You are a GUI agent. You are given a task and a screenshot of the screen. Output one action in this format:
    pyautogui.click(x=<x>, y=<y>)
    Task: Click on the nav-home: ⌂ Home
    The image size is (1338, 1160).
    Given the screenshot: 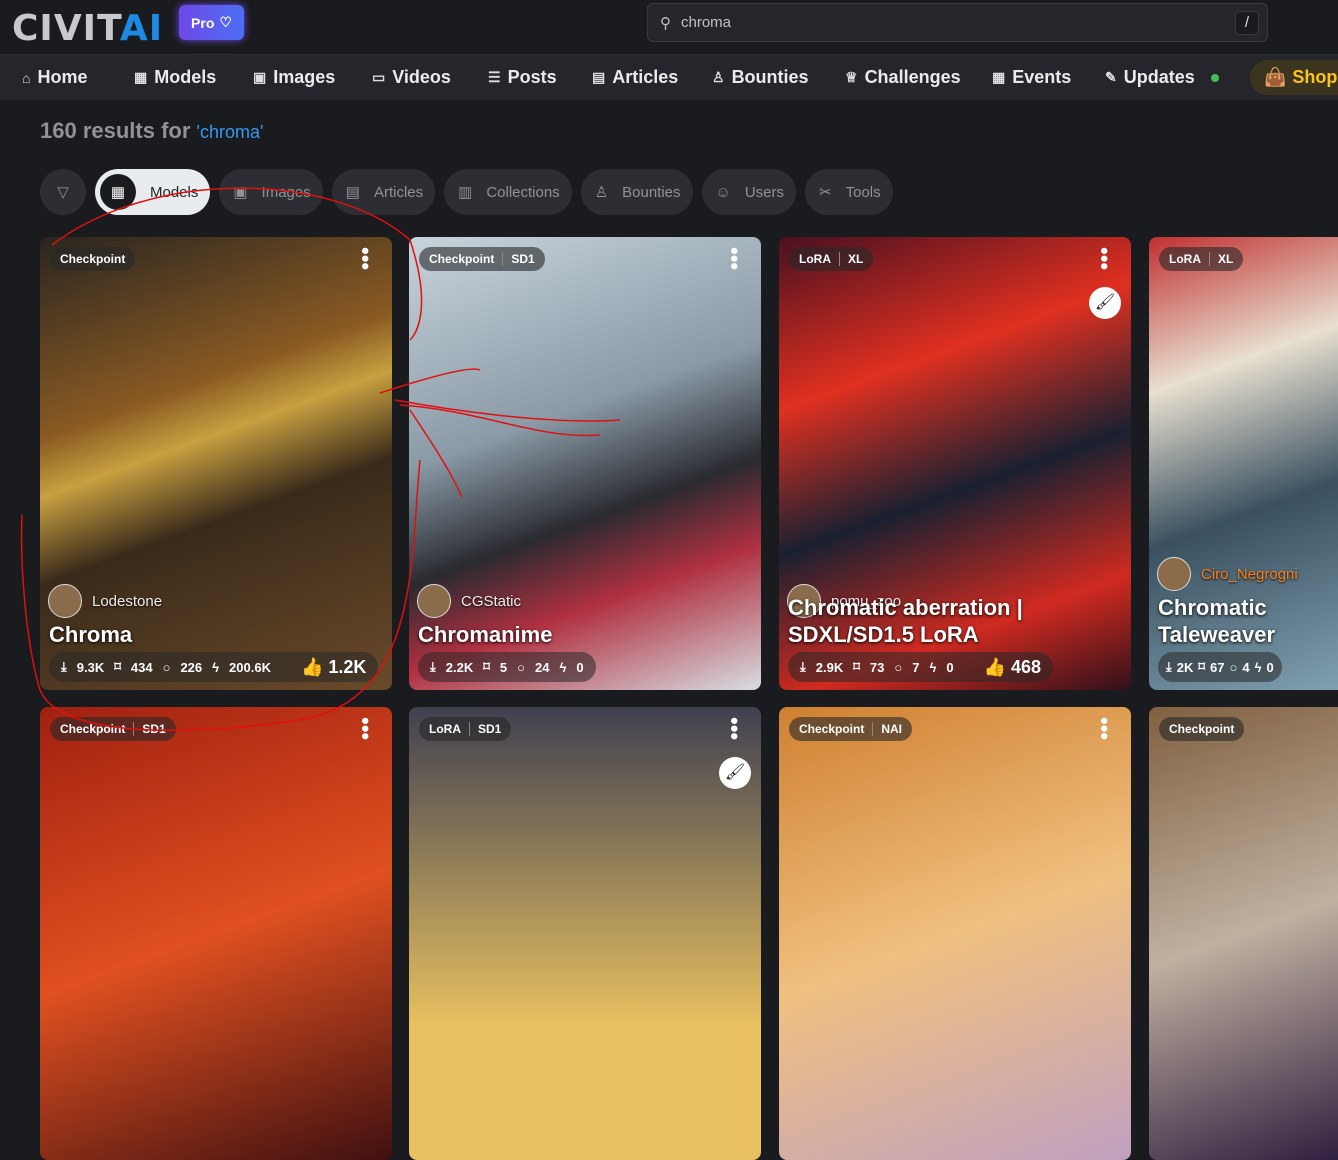 What is the action you would take?
    pyautogui.click(x=54, y=77)
    